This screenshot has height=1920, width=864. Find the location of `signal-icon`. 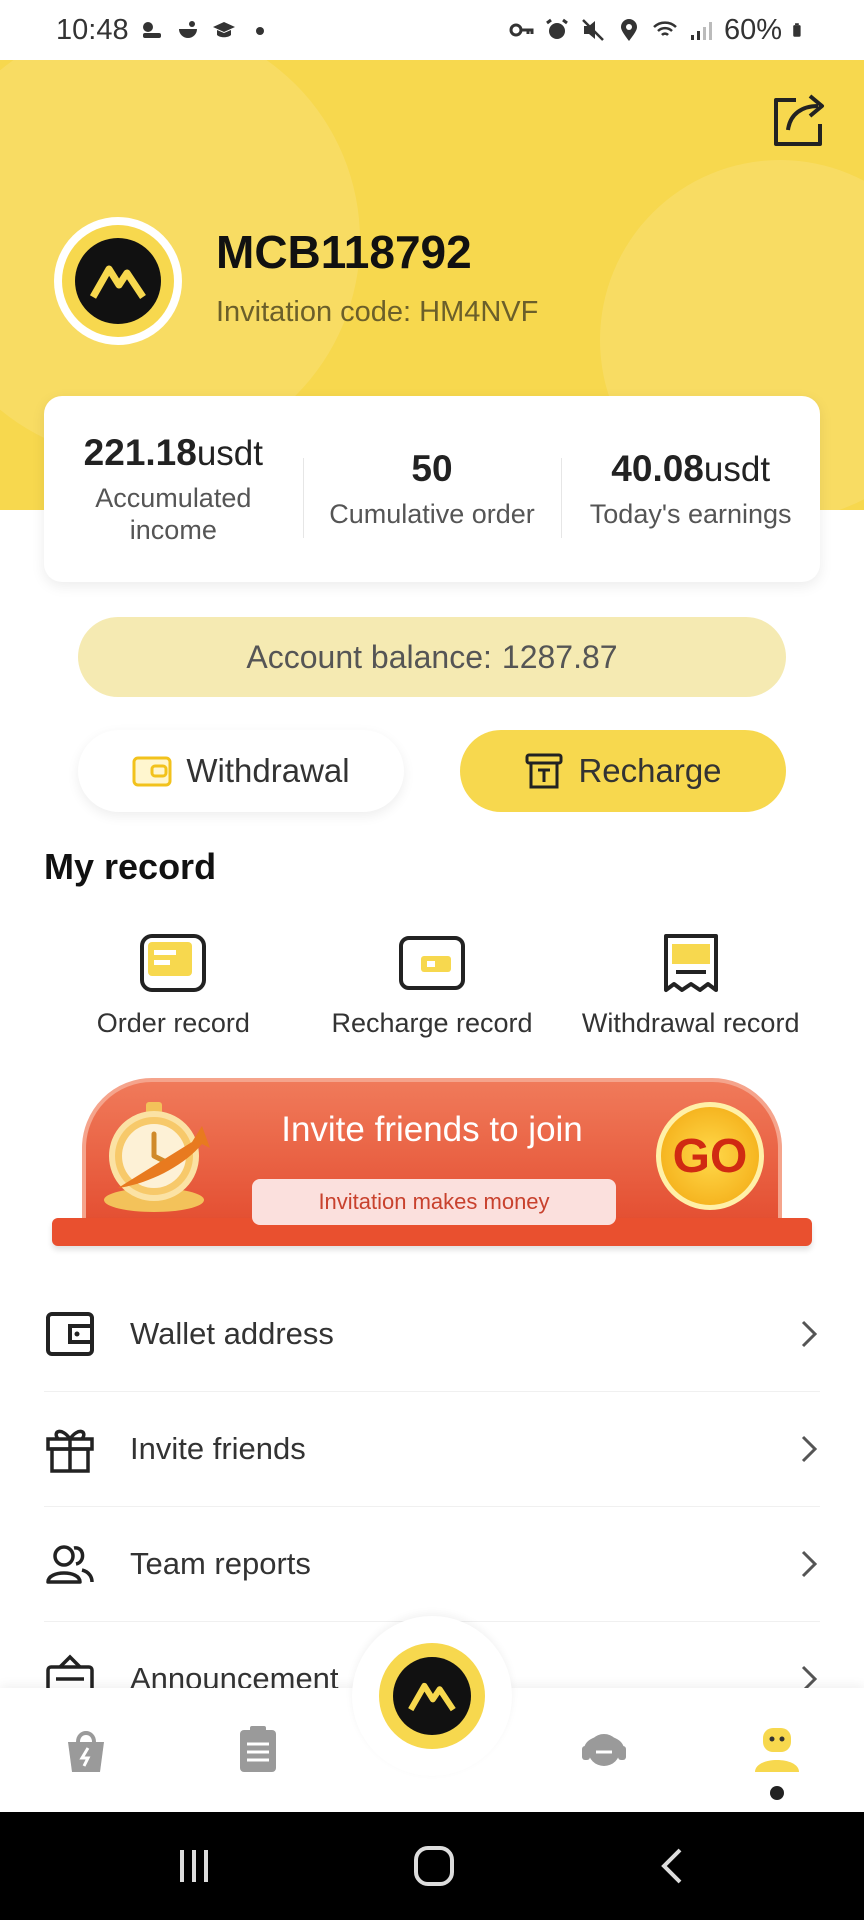

signal-icon is located at coordinates (701, 31).